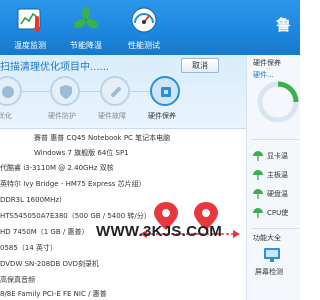 Image resolution: width=320 pixels, height=300 pixels. I want to click on toolbar-energy-cooling: 节能降温, so click(86, 29).